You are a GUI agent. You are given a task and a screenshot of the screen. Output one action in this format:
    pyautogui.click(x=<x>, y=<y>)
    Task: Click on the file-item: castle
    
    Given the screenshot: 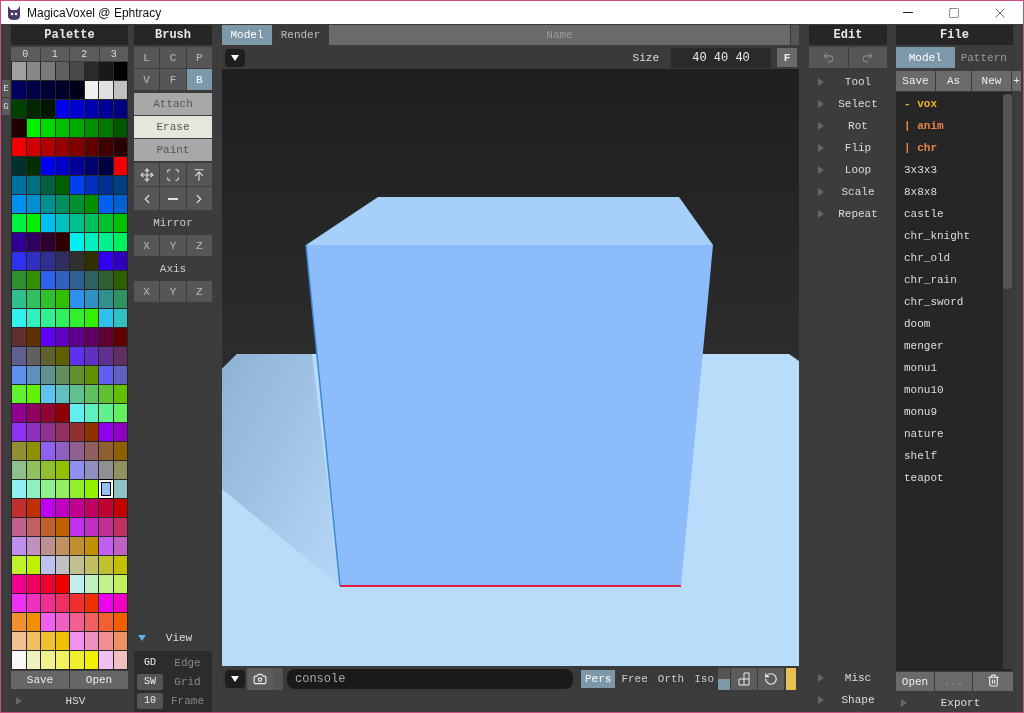 What is the action you would take?
    pyautogui.click(x=949, y=214)
    